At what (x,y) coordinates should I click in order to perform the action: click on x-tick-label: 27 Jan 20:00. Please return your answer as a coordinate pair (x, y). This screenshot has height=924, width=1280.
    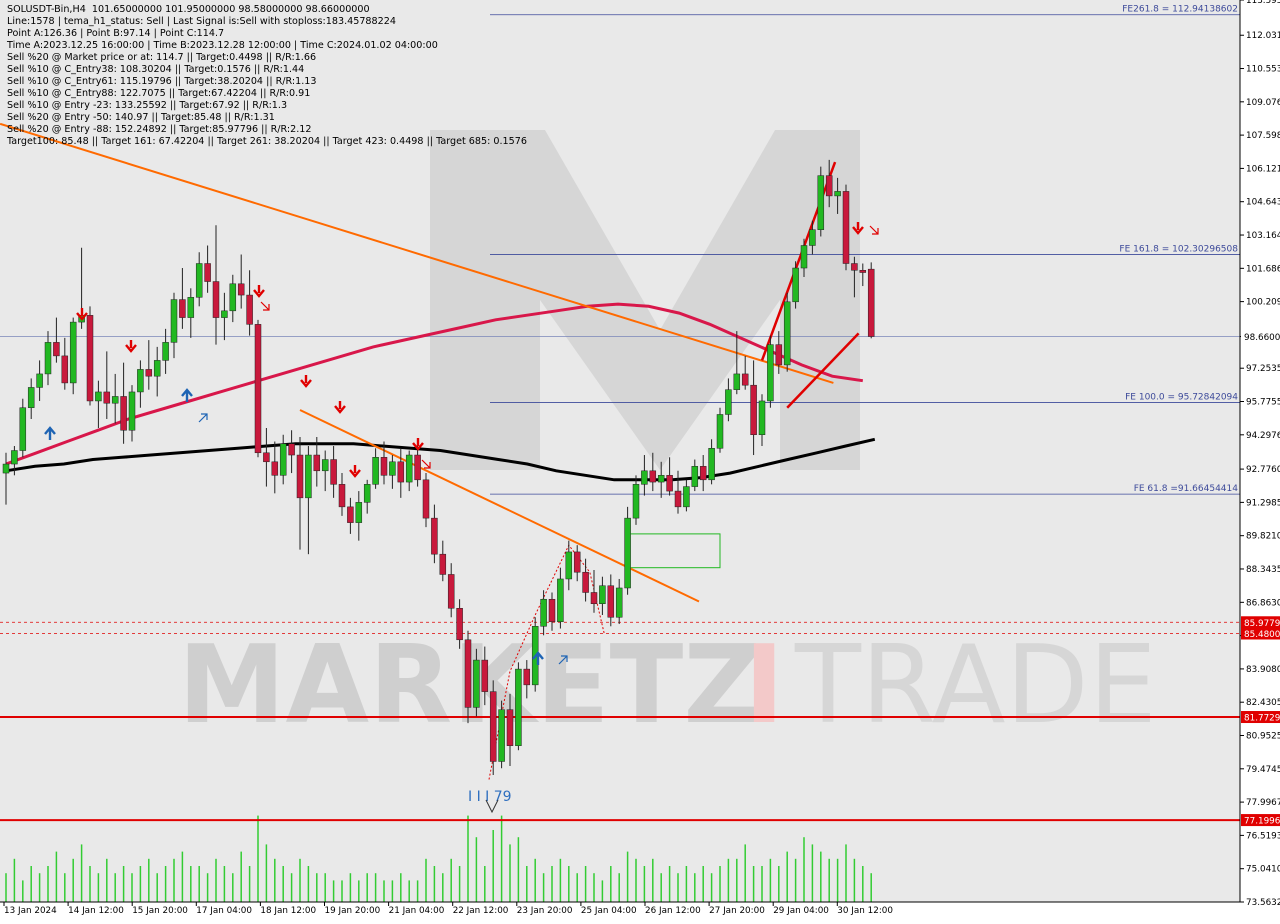
    Looking at the image, I should click on (737, 911).